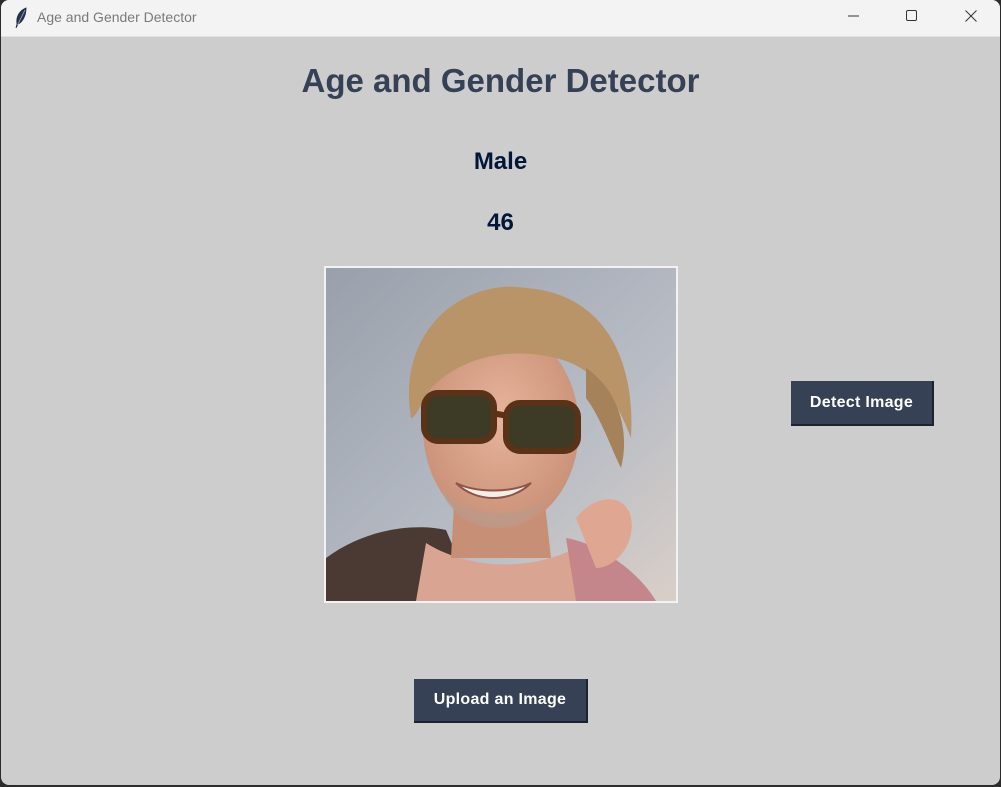 This screenshot has height=787, width=1001. I want to click on feather-icon, so click(21, 18).